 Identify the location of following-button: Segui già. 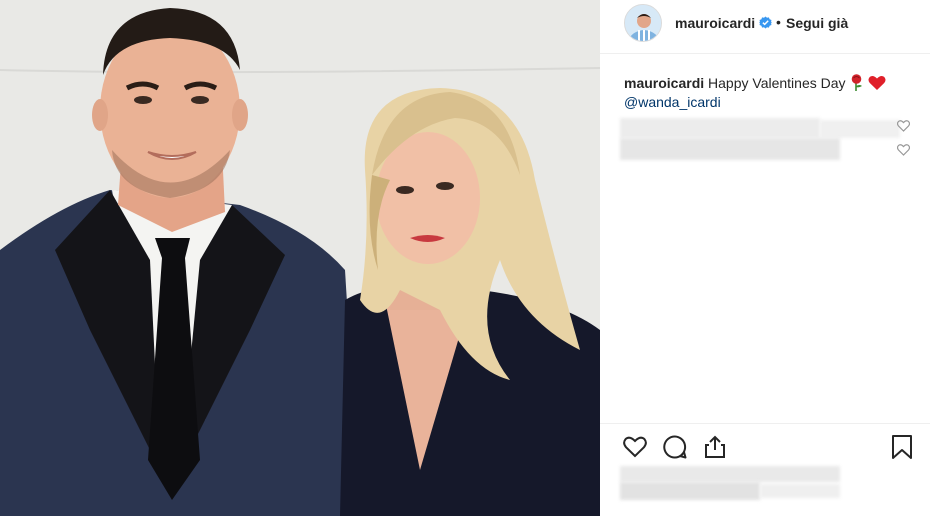
(817, 23).